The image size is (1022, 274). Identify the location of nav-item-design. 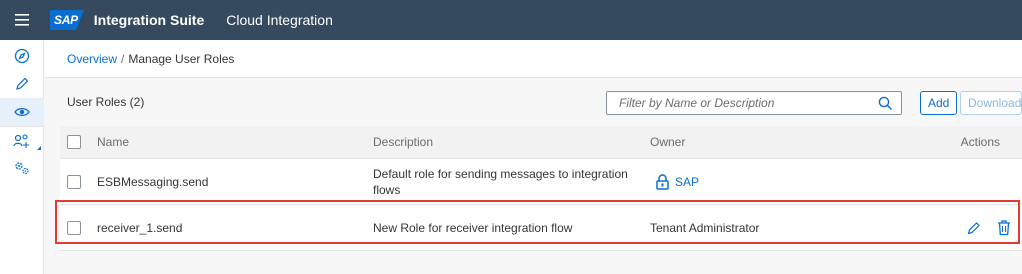
(22, 84).